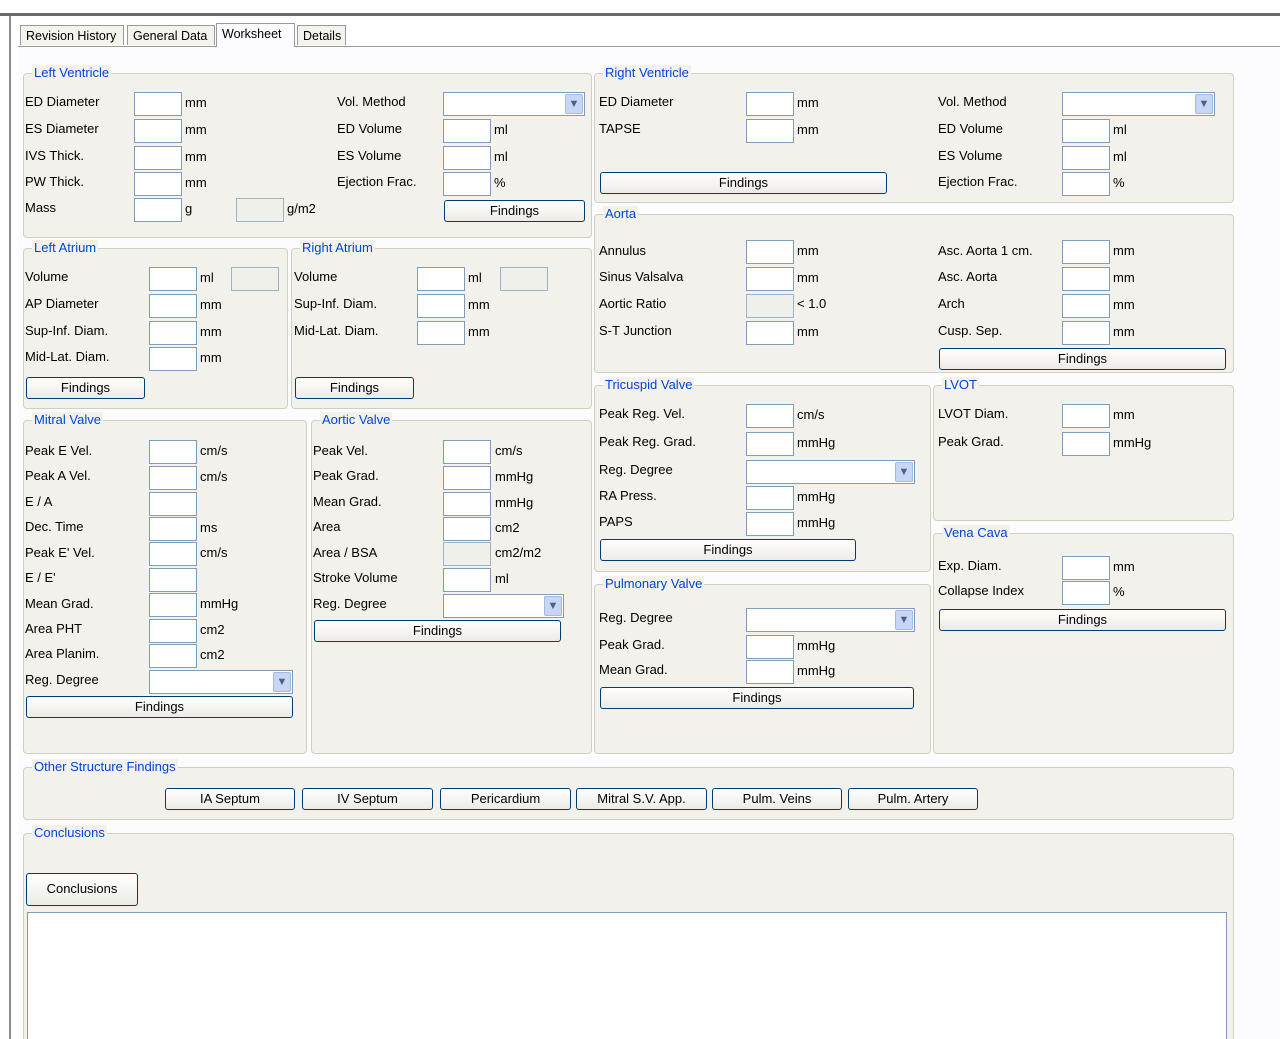  I want to click on la-findings-button: Findings, so click(85, 388).